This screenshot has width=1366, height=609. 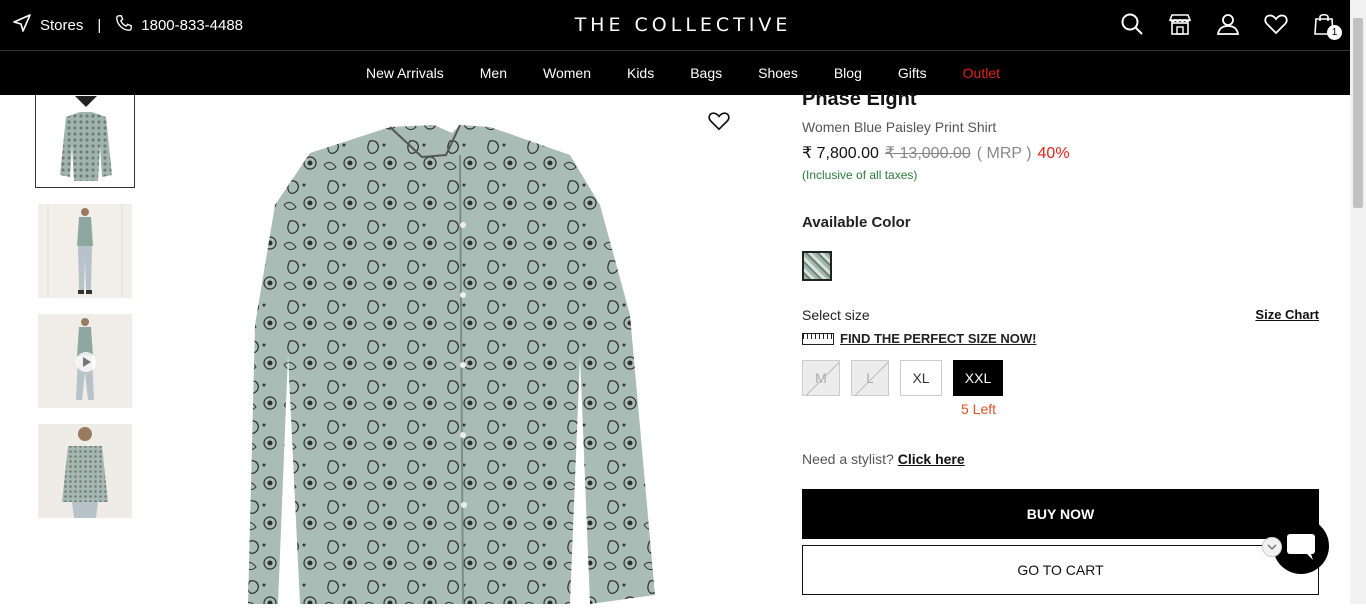 What do you see at coordinates (1060, 459) in the screenshot?
I see `stylist-row: Need a stylist? Click here` at bounding box center [1060, 459].